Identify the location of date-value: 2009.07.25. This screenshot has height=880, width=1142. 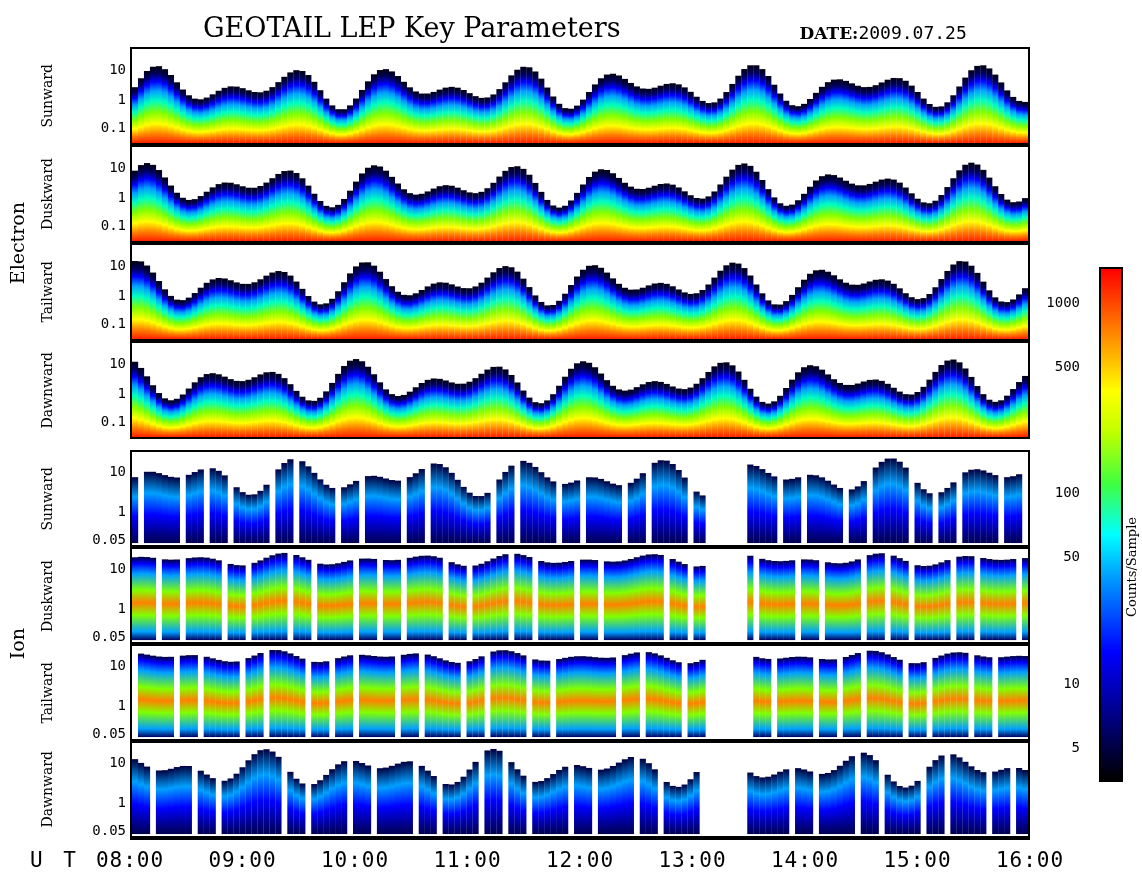
(912, 32).